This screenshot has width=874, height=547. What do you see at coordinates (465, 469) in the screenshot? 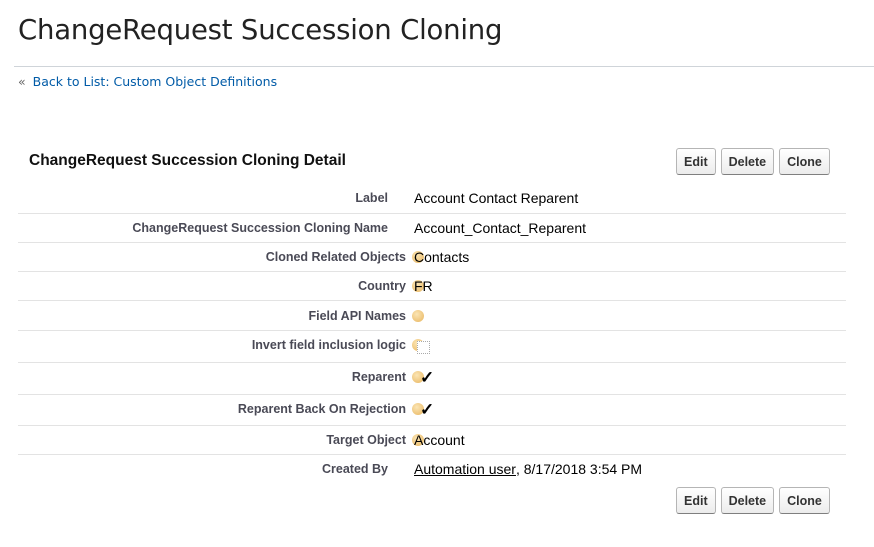
I see `created-by-user-link: Automation user` at bounding box center [465, 469].